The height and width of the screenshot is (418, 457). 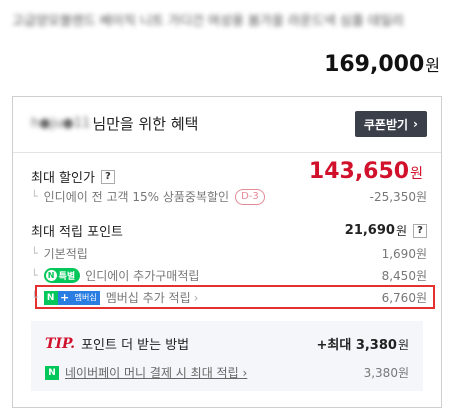 I want to click on extra-points-label: 인디에이 추가구매적립, so click(x=142, y=276).